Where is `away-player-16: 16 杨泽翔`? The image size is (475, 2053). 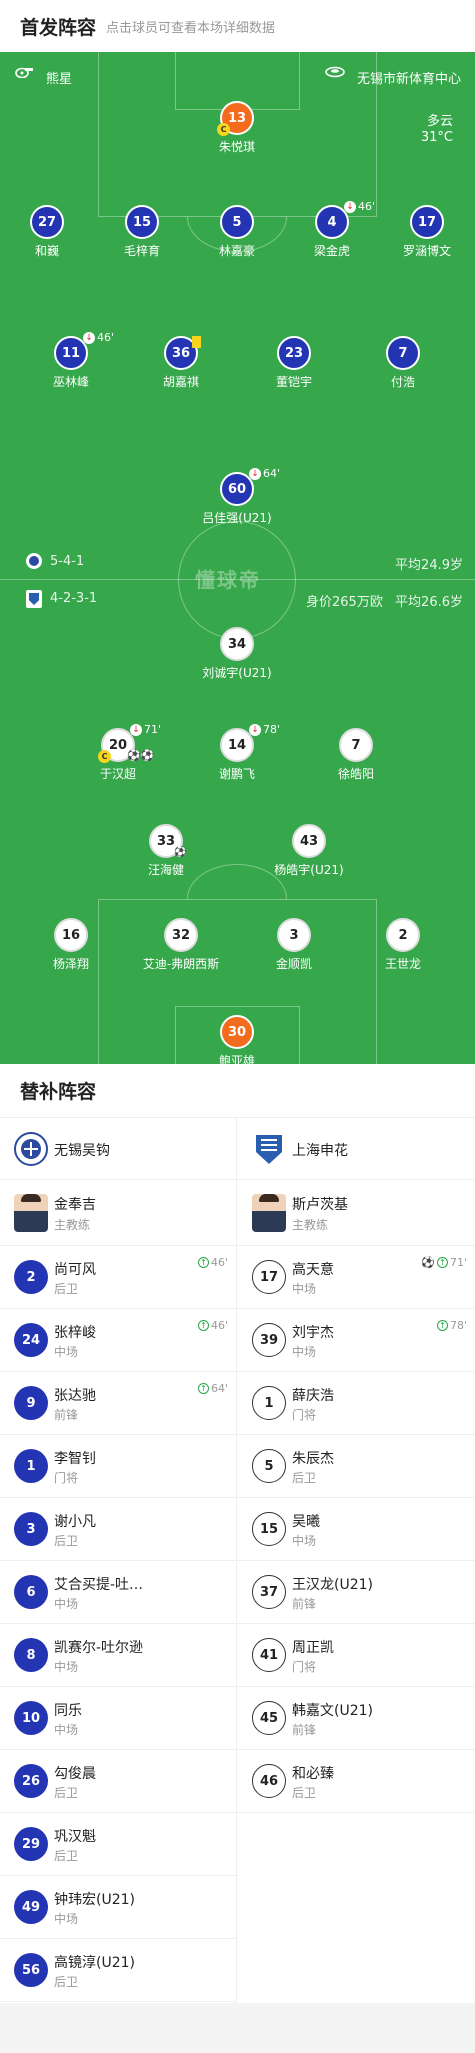
away-player-16: 16 杨泽翔 is located at coordinates (71, 945).